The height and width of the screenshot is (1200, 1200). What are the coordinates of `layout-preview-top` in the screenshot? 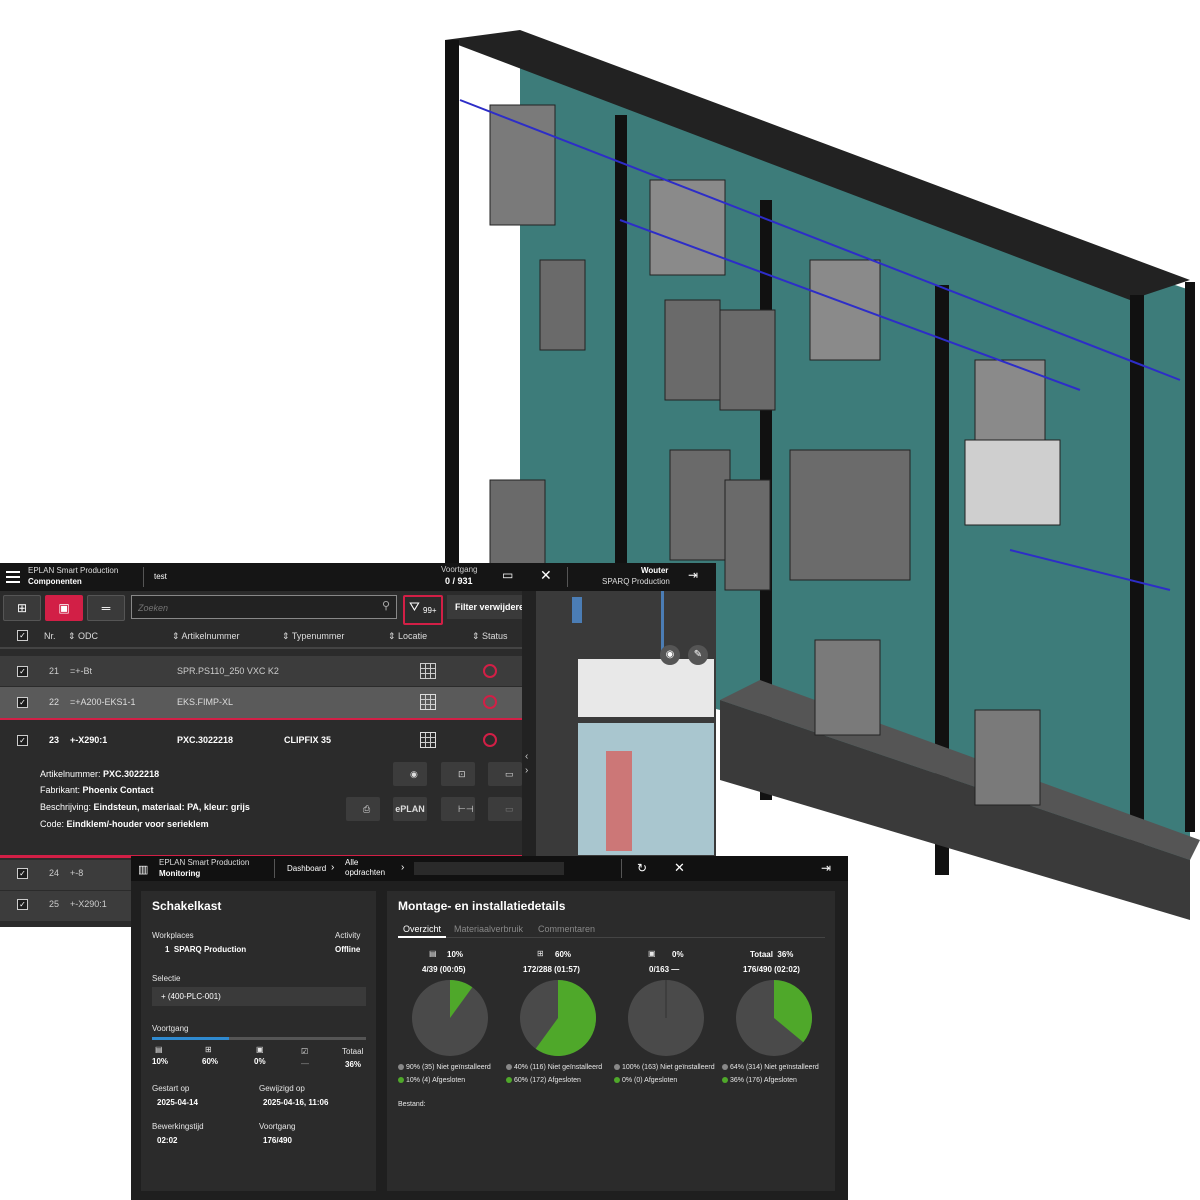 It's located at (646, 688).